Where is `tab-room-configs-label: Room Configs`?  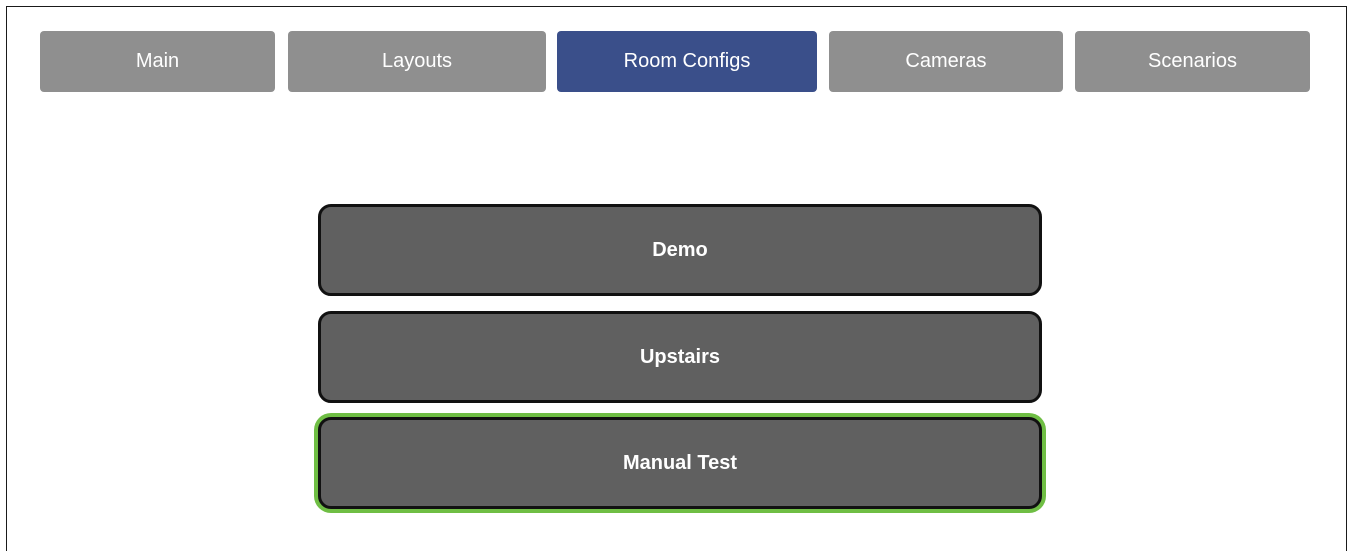 tab-room-configs-label: Room Configs is located at coordinates (687, 61).